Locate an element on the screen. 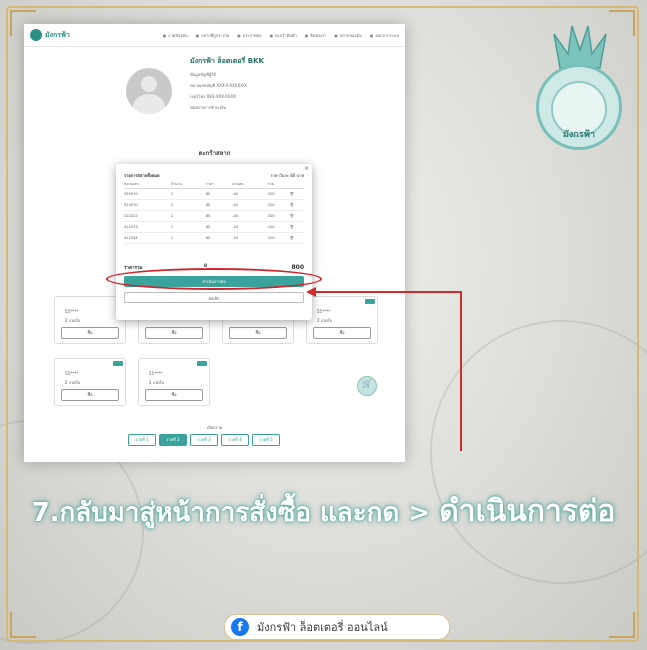  pager-title: เลือกงวด is located at coordinates (214, 427).